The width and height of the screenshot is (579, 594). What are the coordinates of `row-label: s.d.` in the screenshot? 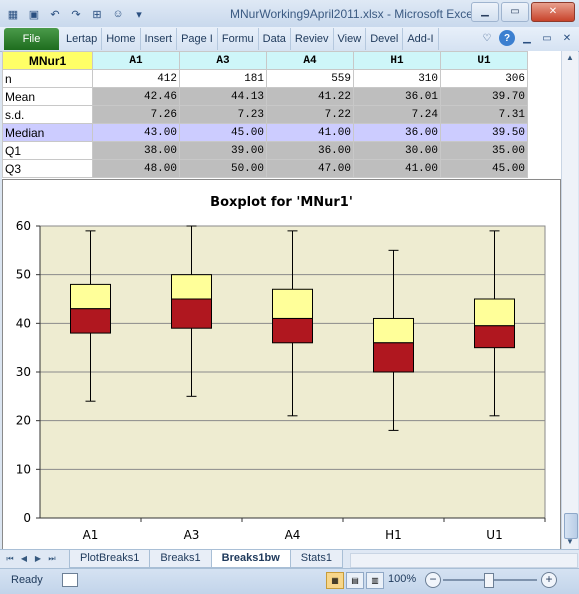 It's located at (47, 114).